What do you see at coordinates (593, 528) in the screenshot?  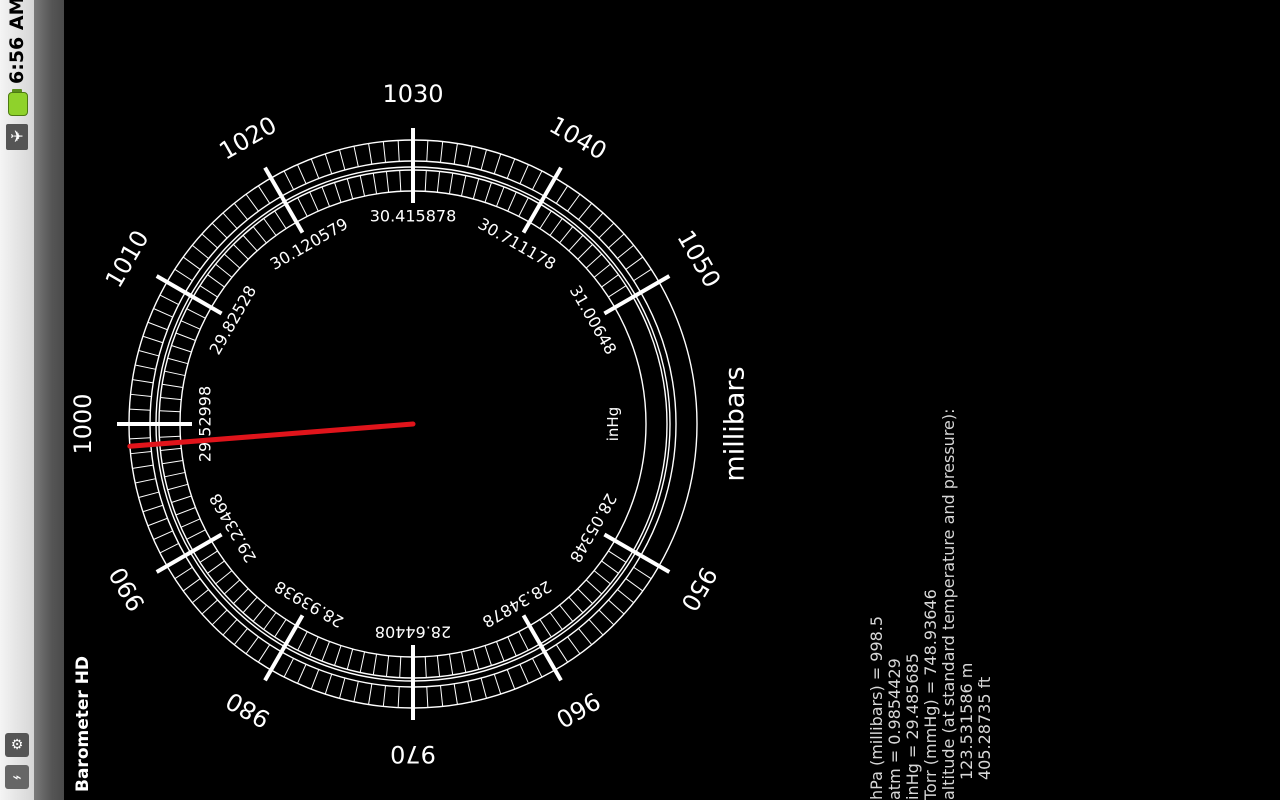 I see `inner-scale-label: 28.05348` at bounding box center [593, 528].